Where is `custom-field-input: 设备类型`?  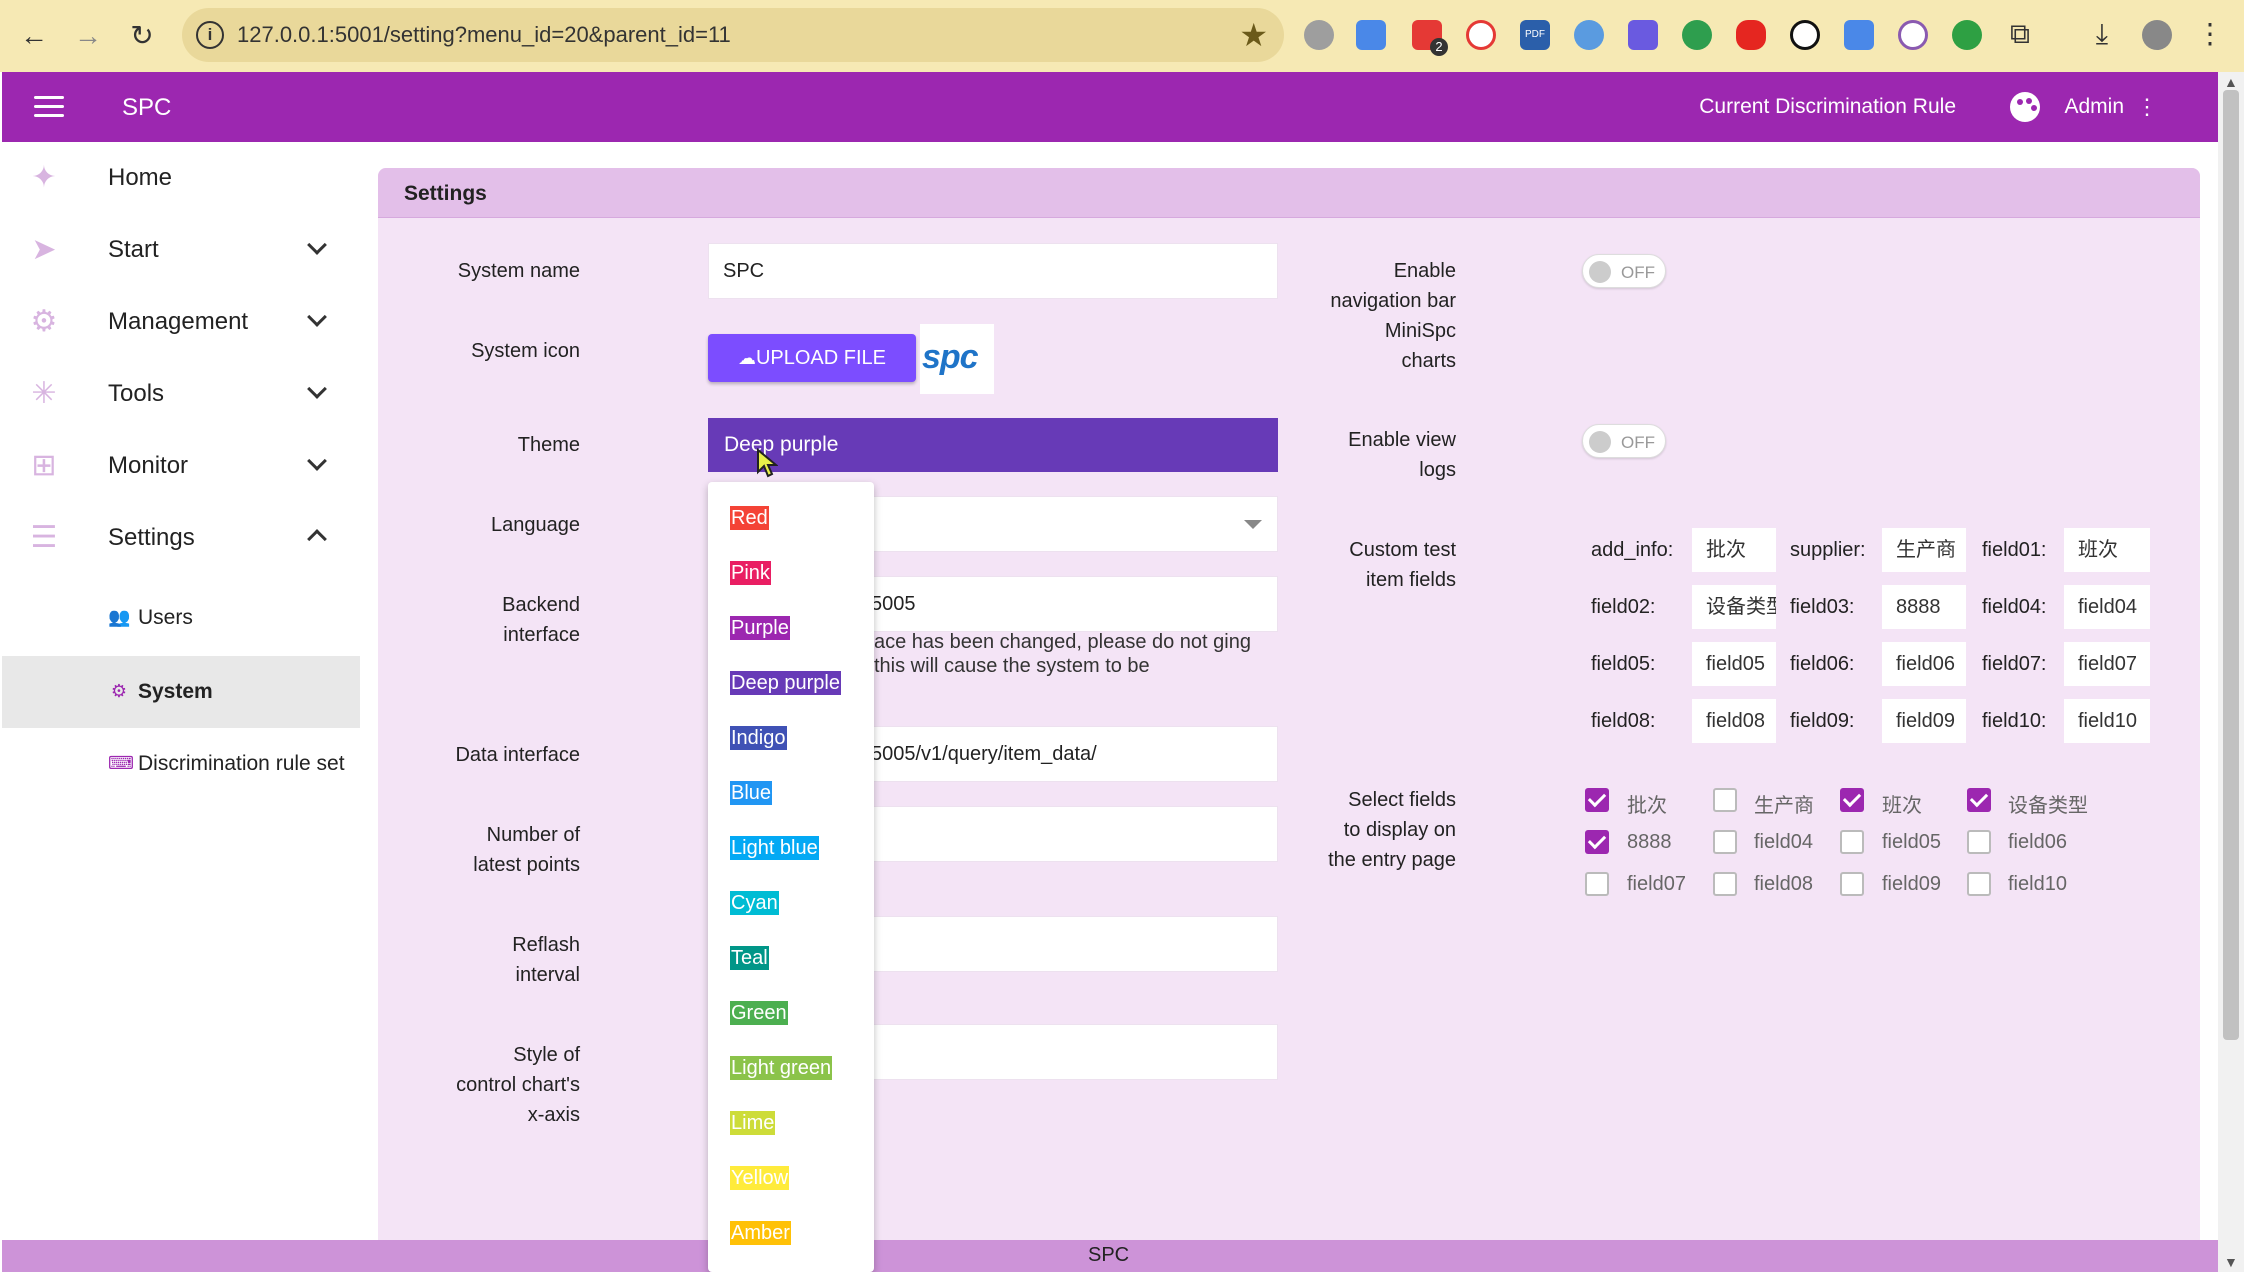 custom-field-input: 设备类型 is located at coordinates (1734, 607).